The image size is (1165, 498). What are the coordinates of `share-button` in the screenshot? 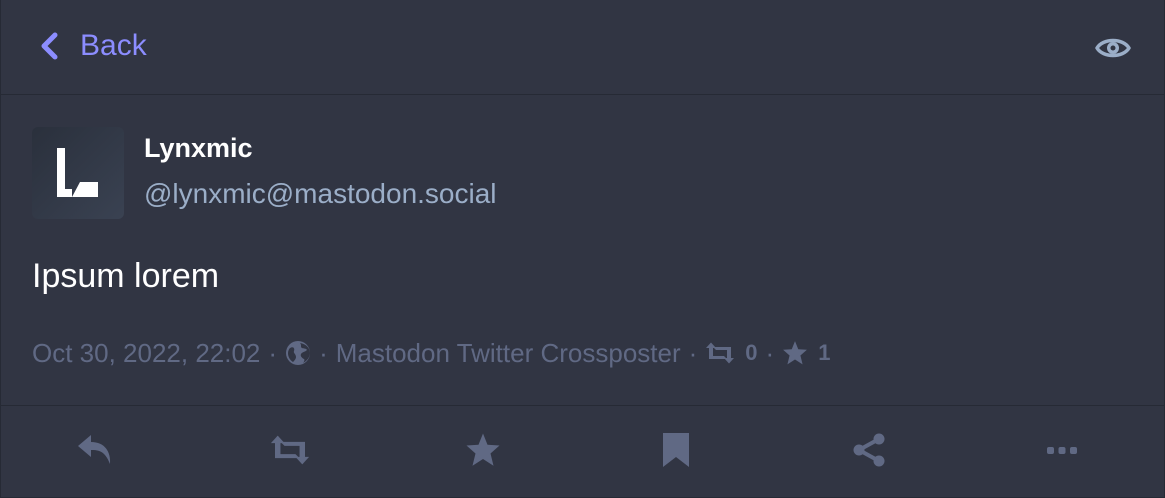 It's located at (869, 450).